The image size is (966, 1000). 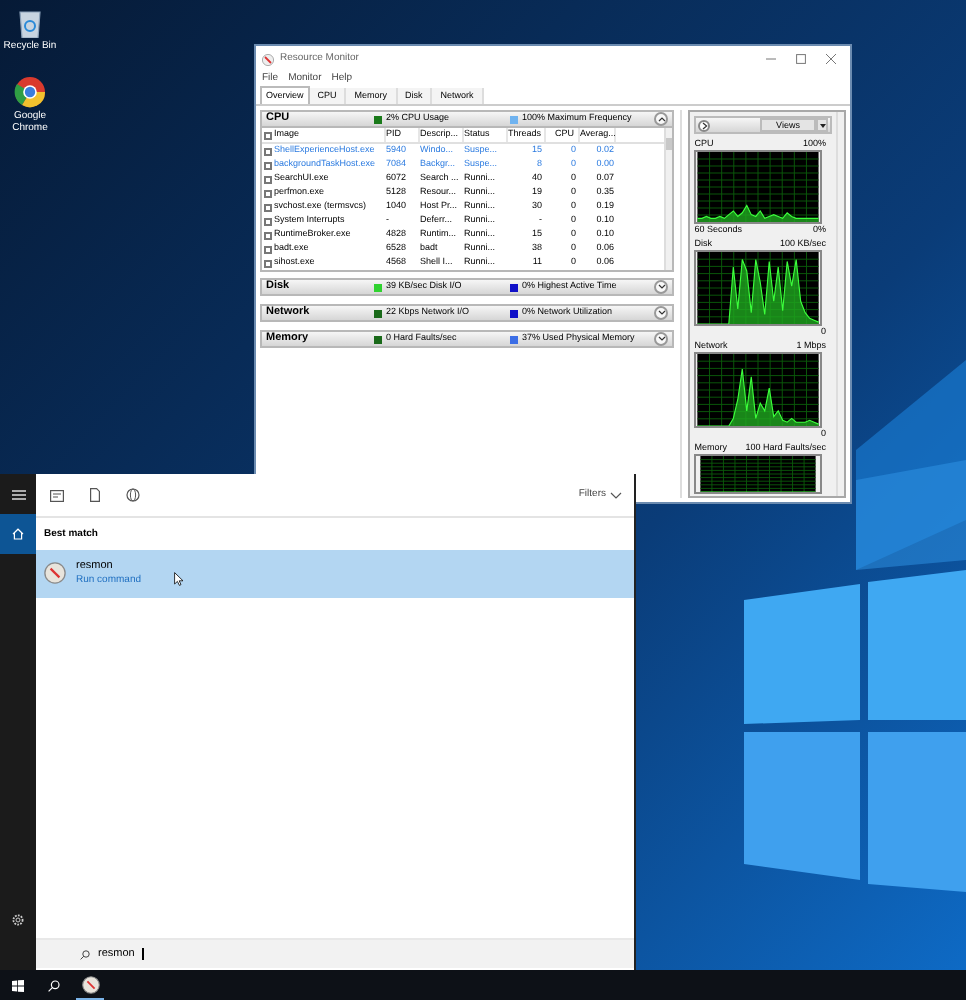 I want to click on taskbar-button, so click(x=90, y=985).